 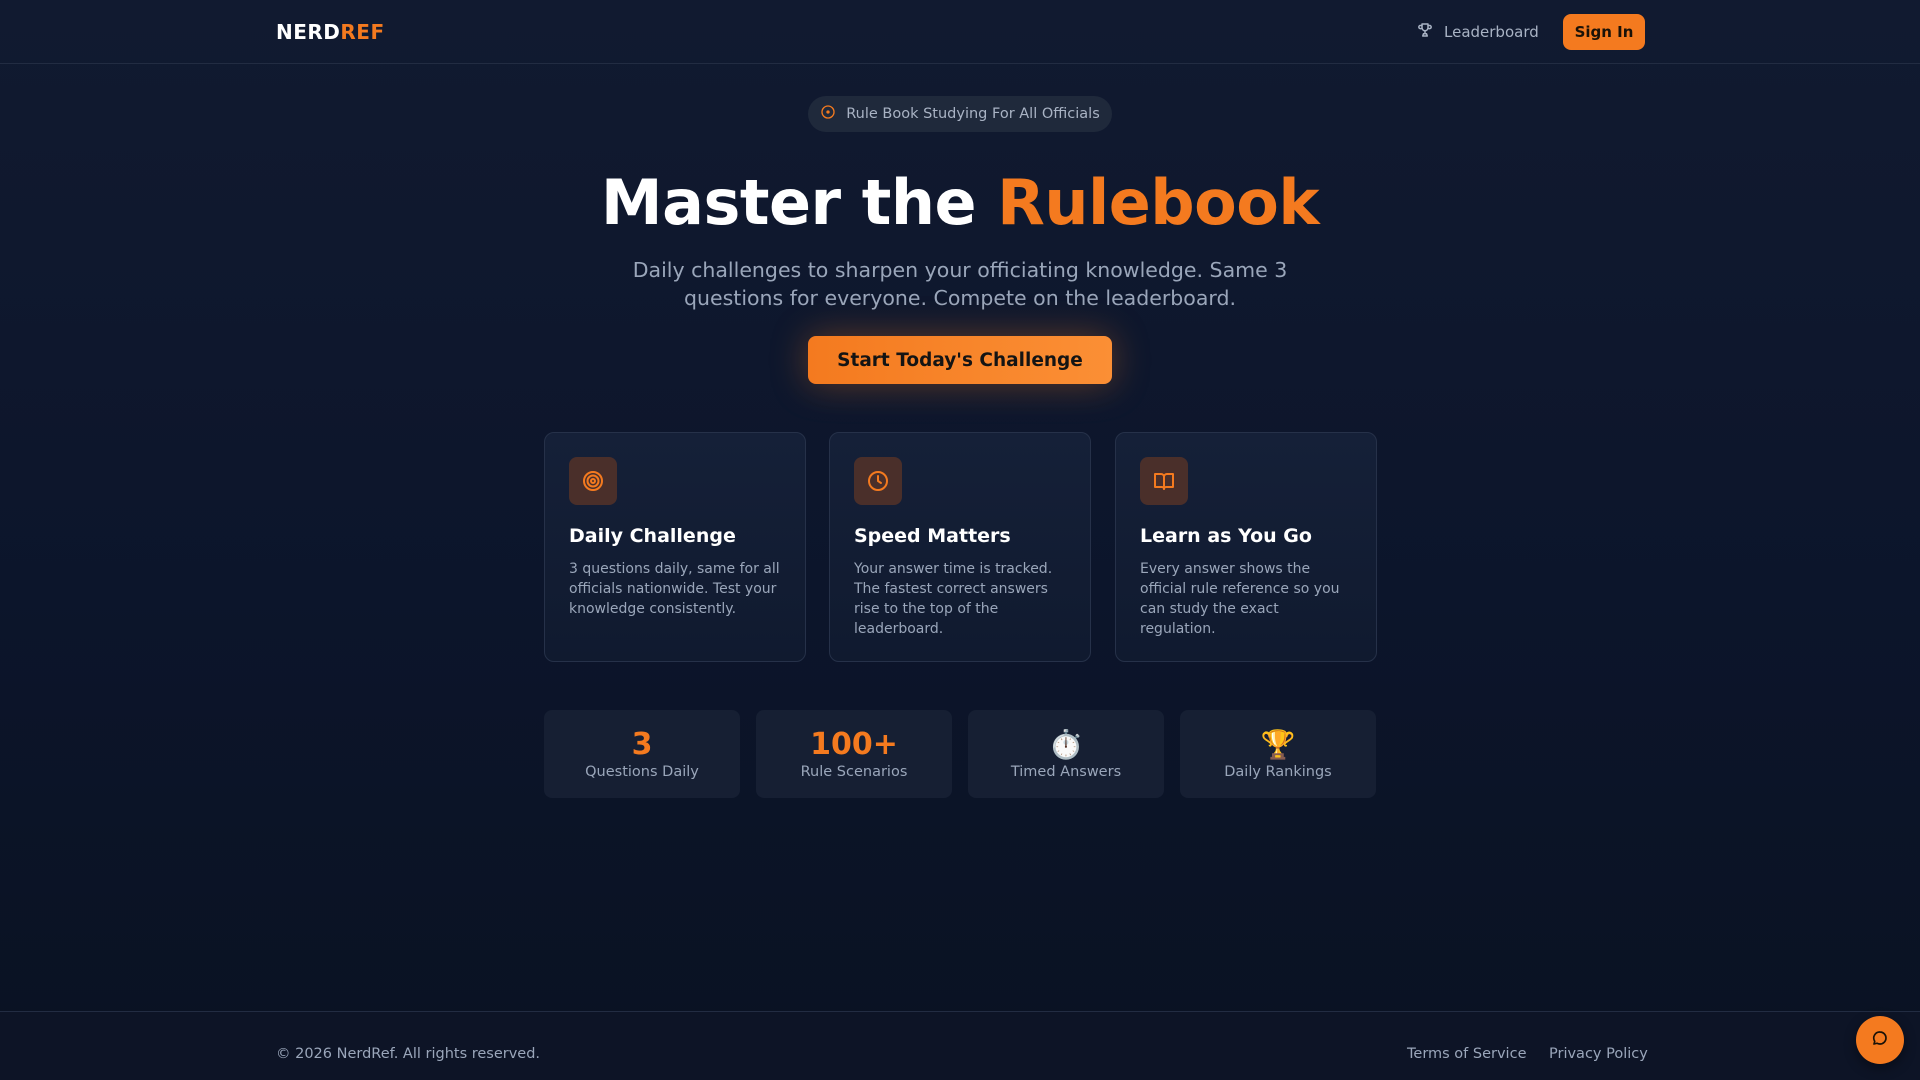 I want to click on trophy-icon, so click(x=1425, y=32).